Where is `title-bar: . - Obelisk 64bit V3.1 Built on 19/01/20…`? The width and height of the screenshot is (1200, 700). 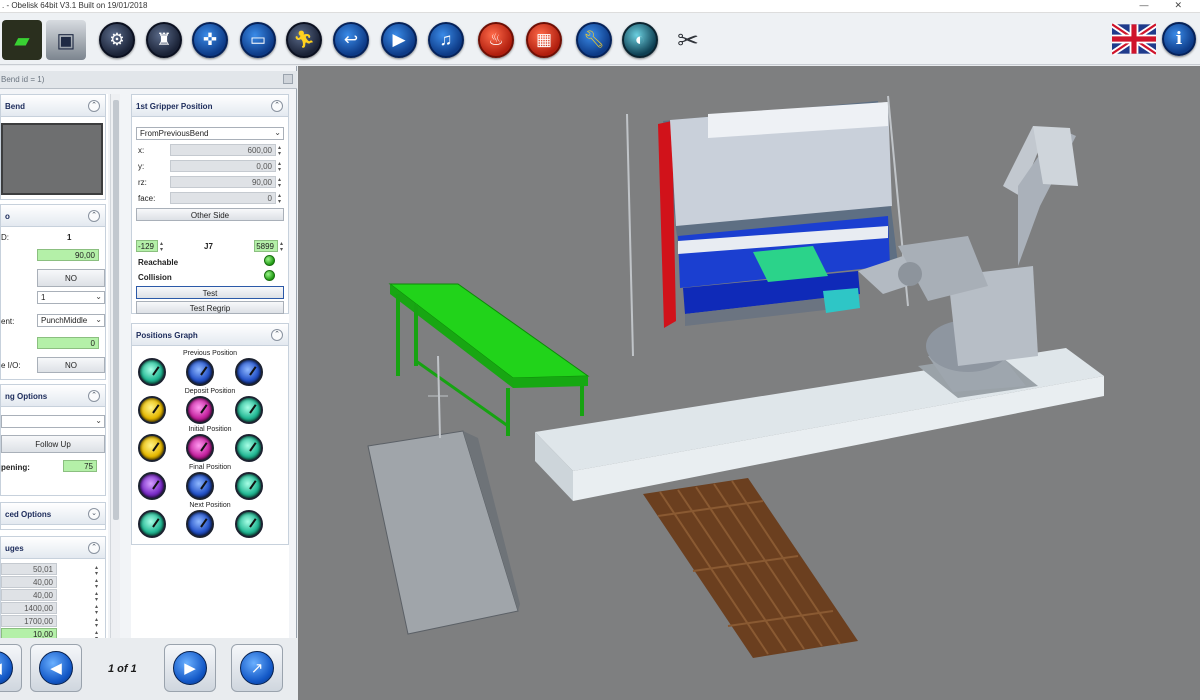
title-bar: . - Obelisk 64bit V3.1 Built on 19/01/20… is located at coordinates (600, 6).